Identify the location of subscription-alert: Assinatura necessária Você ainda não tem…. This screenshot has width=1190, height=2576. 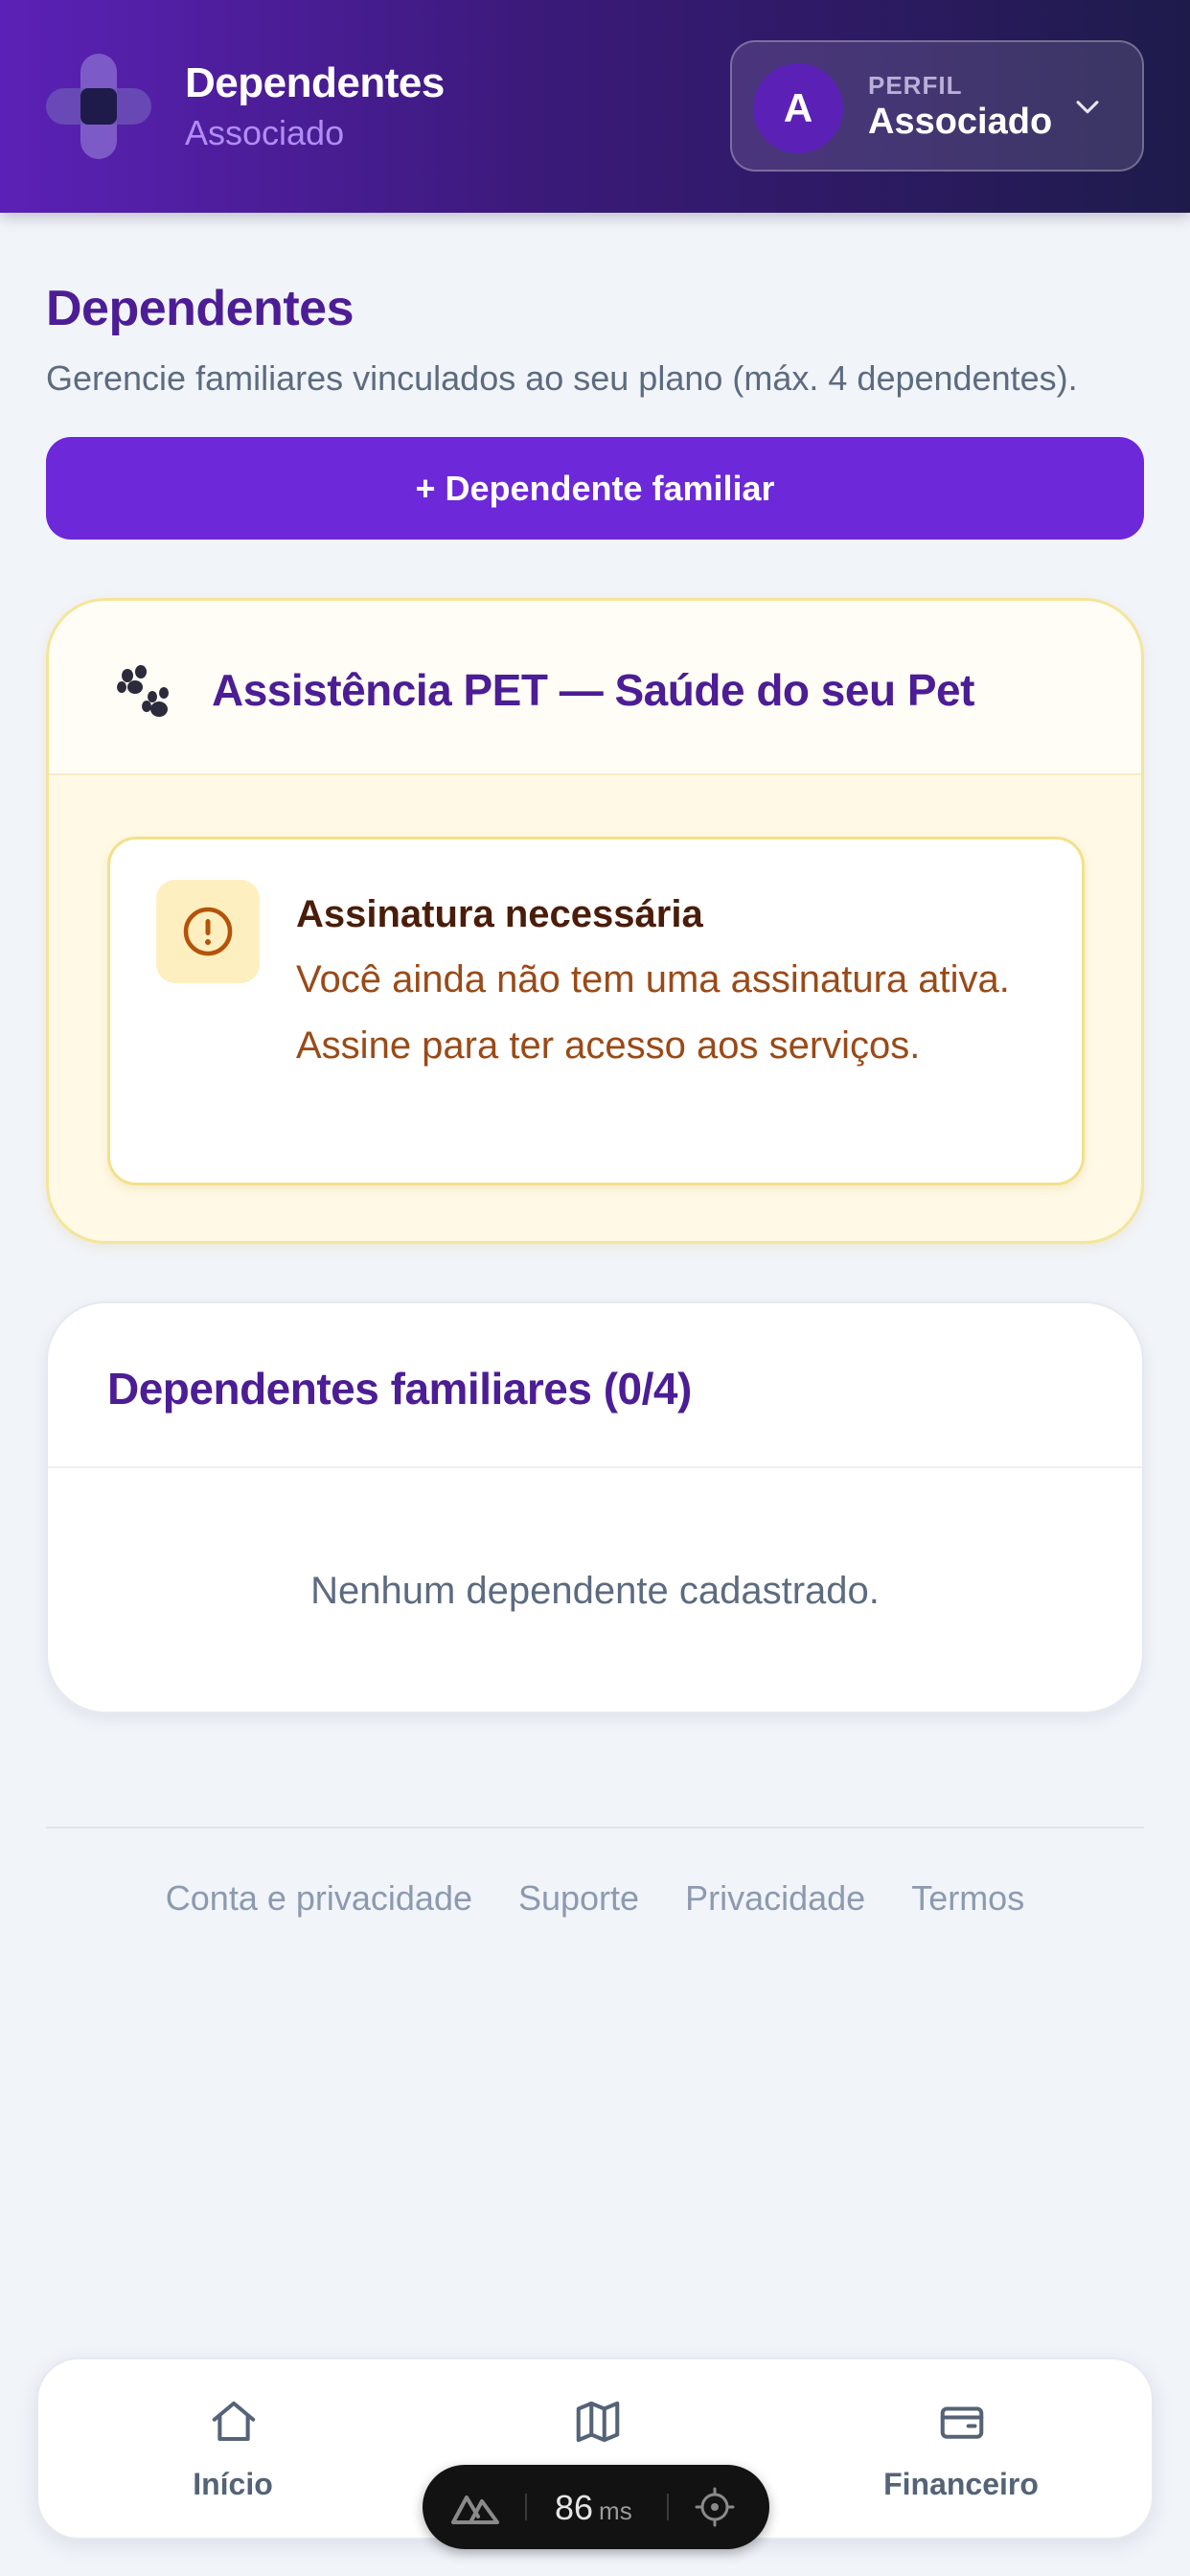
(596, 1011).